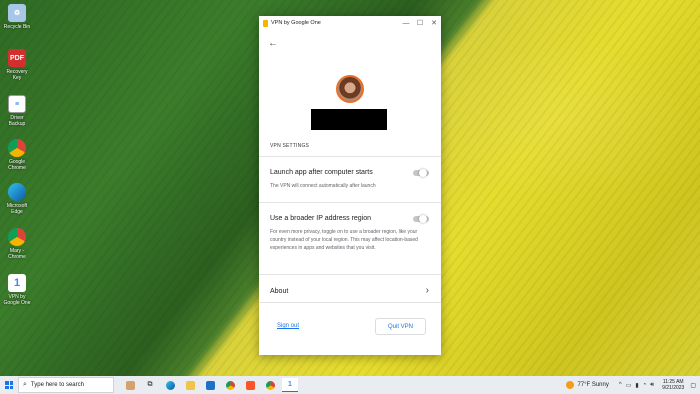 The image size is (700, 394). What do you see at coordinates (427, 290) in the screenshot?
I see `chevron-right-icon: ›` at bounding box center [427, 290].